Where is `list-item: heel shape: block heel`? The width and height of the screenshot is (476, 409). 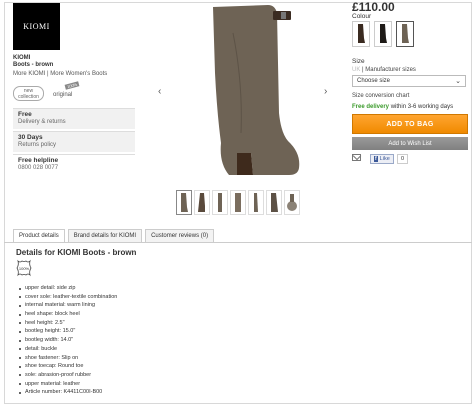
list-item: heel shape: block heel is located at coordinates (68, 314).